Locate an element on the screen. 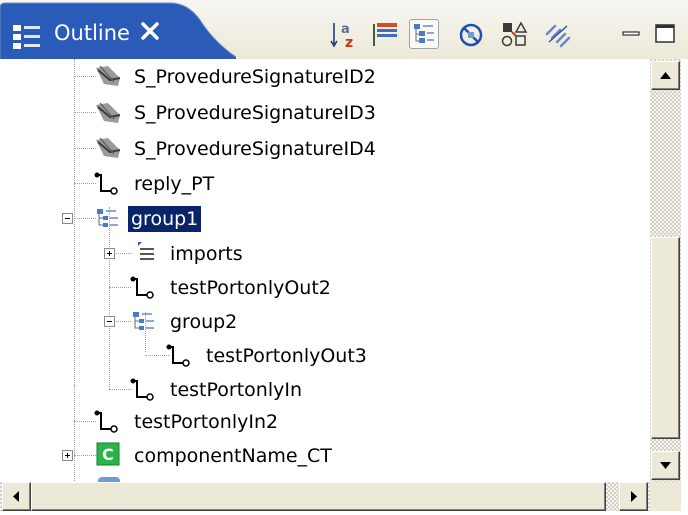 The height and width of the screenshot is (515, 688). svg-text: C is located at coordinates (108, 454).